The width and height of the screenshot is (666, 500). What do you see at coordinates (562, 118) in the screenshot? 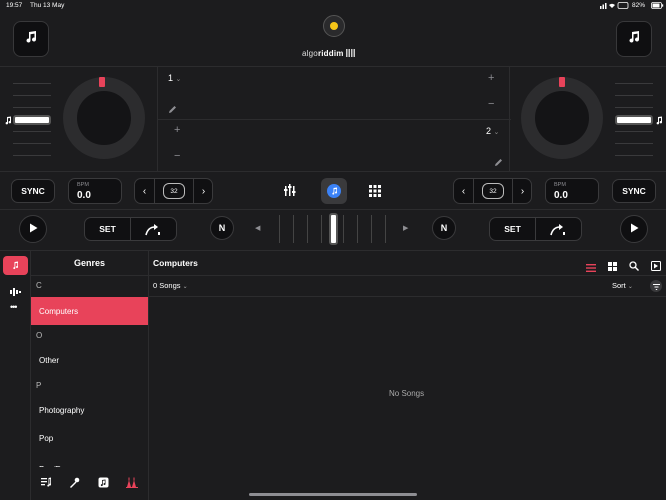
I see `right-jog-wheel` at bounding box center [562, 118].